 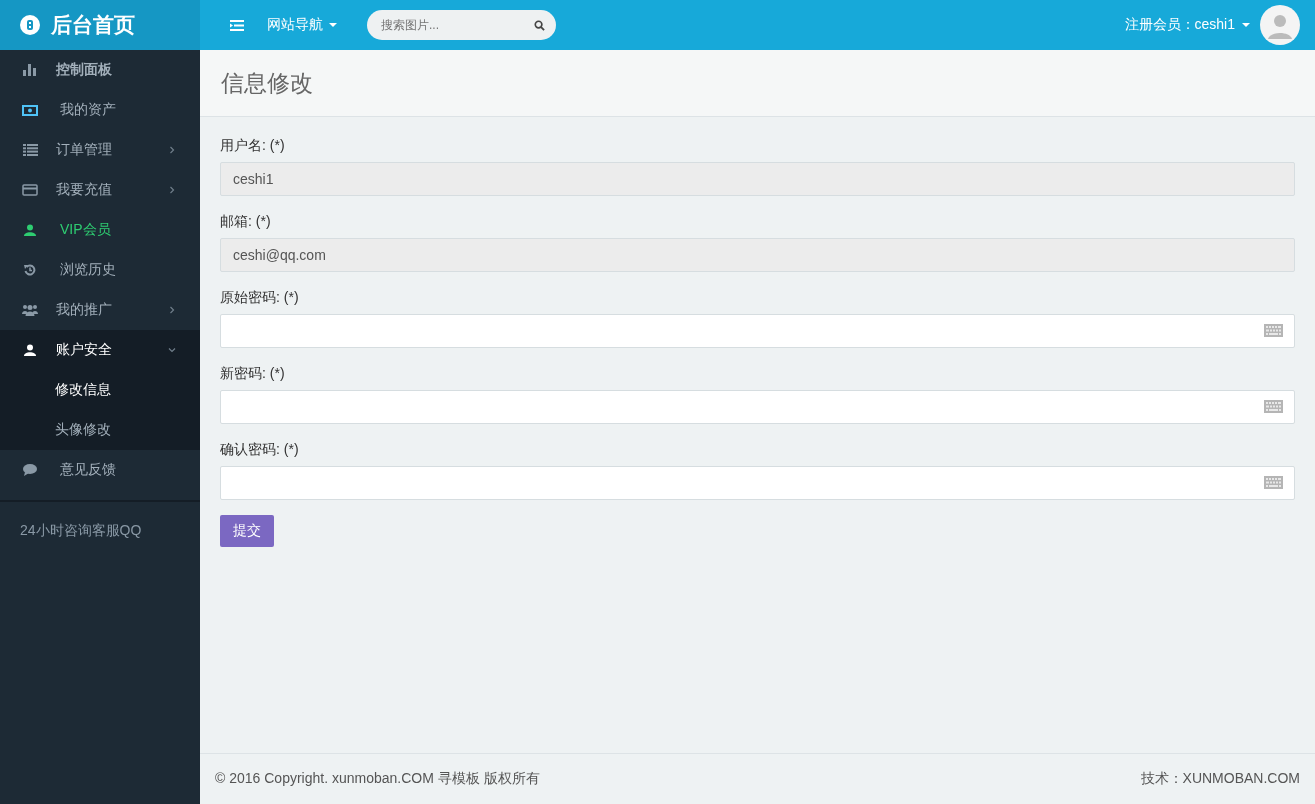 What do you see at coordinates (30, 270) in the screenshot?
I see `history-icon` at bounding box center [30, 270].